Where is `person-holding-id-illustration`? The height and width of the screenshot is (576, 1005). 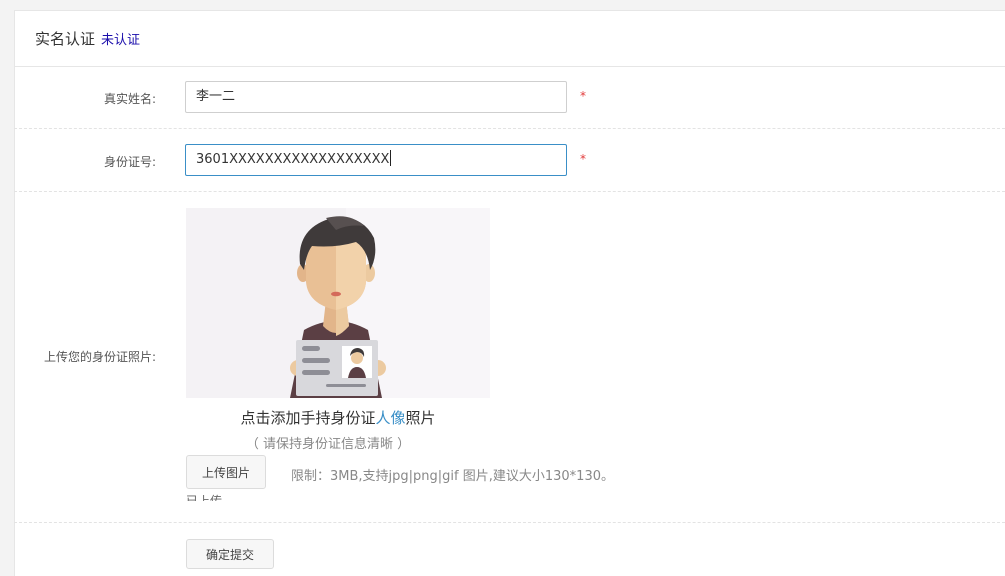 person-holding-id-illustration is located at coordinates (338, 303).